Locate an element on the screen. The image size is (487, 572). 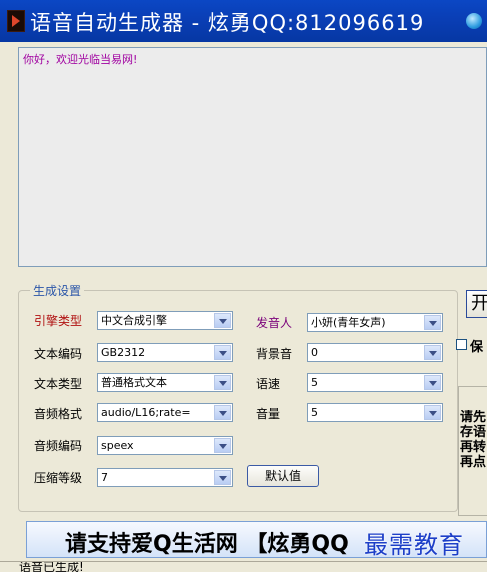
engine-select: 中文合成引擎 is located at coordinates (165, 320).